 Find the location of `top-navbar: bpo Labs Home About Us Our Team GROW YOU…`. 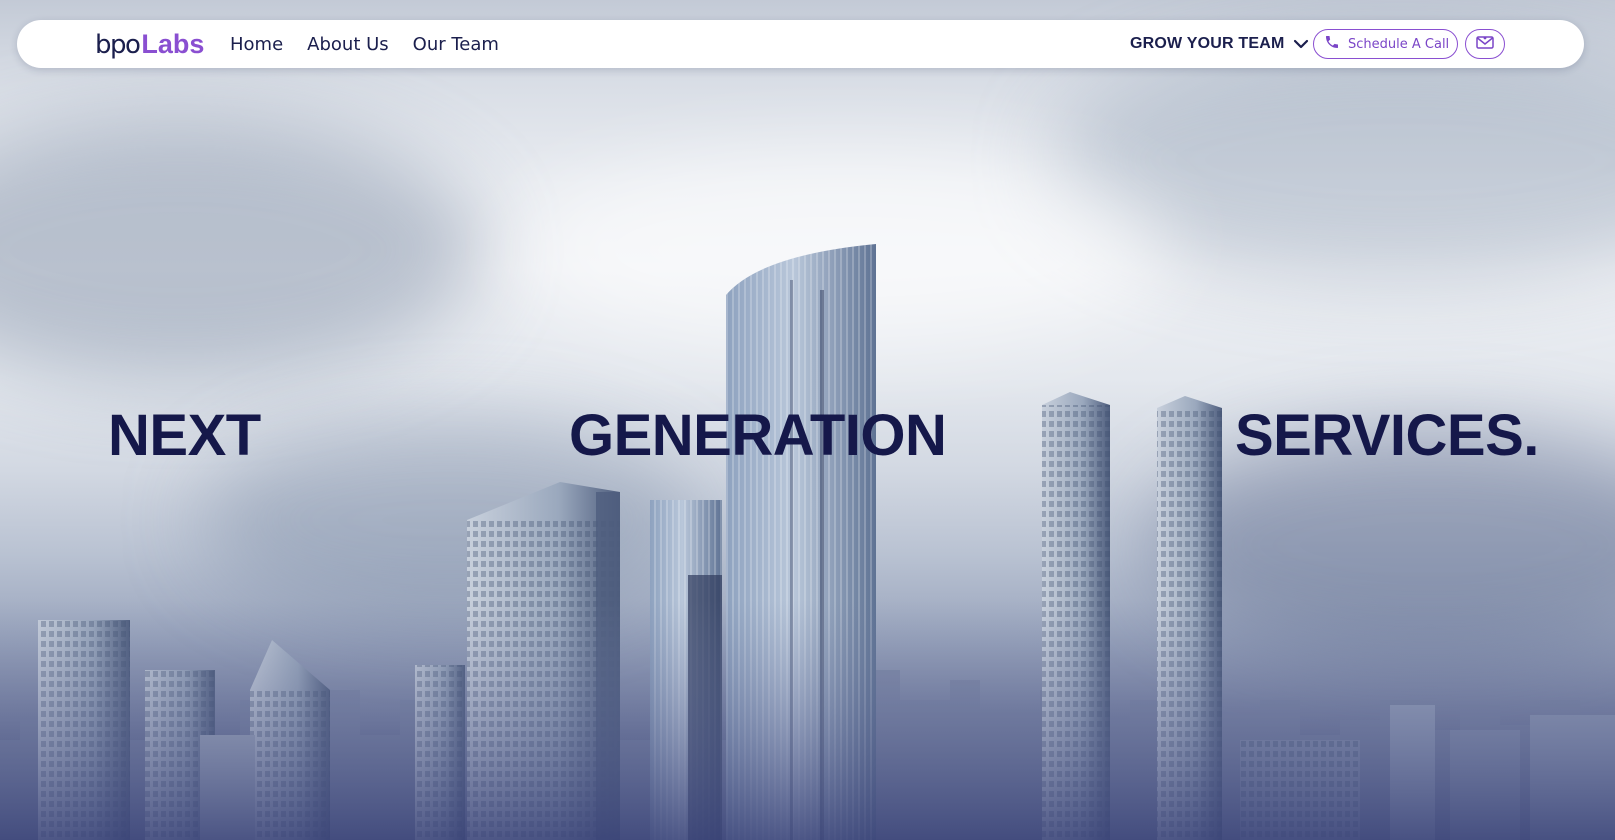

top-navbar: bpo Labs Home About Us Our Team GROW YOU… is located at coordinates (800, 44).